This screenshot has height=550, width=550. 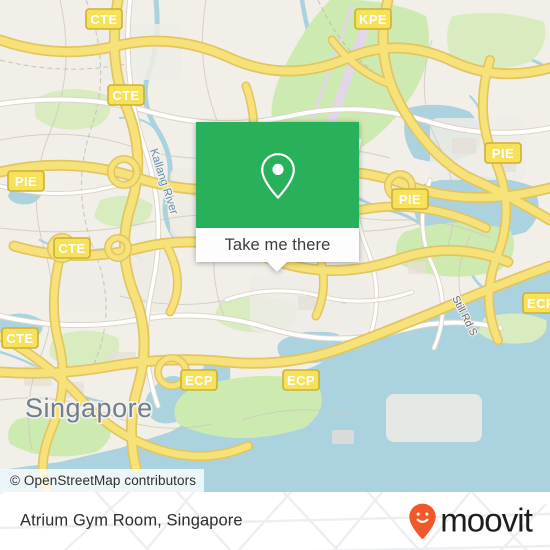 What do you see at coordinates (89, 408) in the screenshot?
I see `svg-text: Singapore` at bounding box center [89, 408].